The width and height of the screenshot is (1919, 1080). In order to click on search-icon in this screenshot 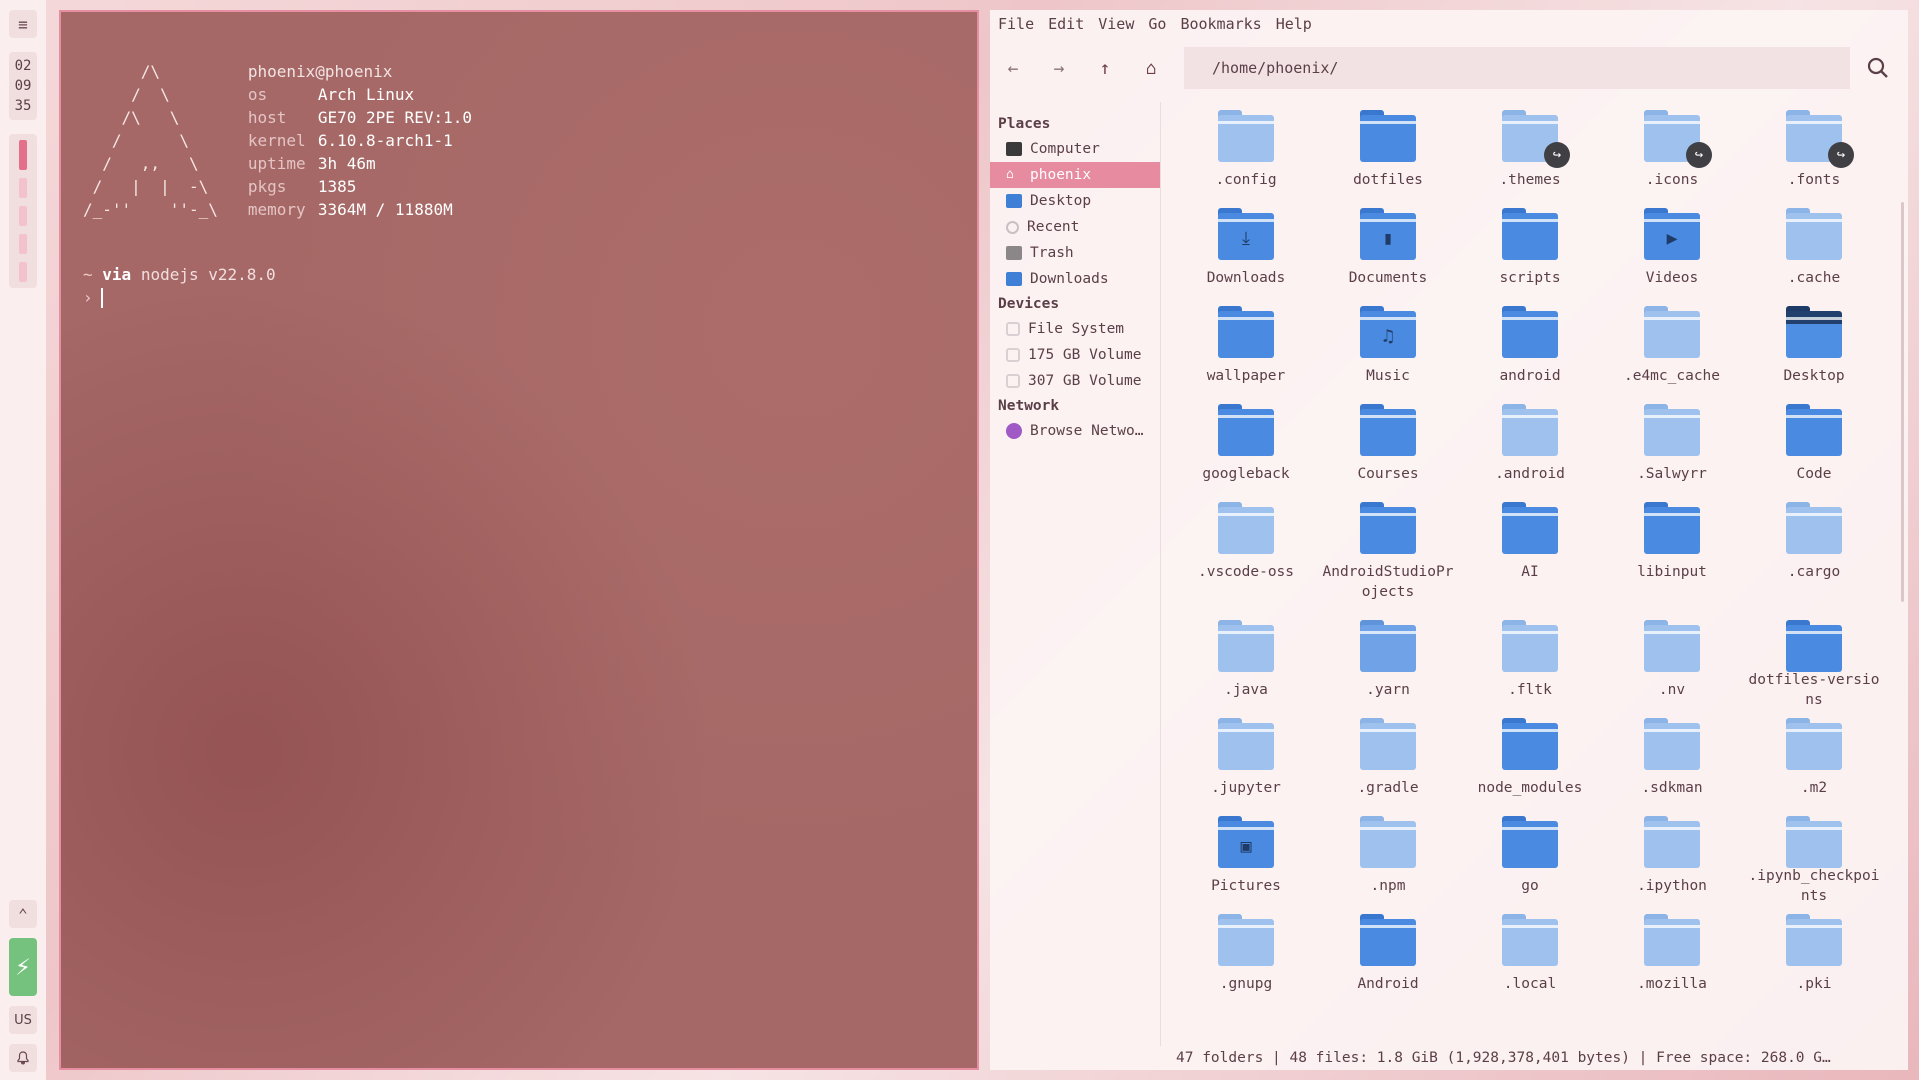, I will do `click(1878, 68)`.